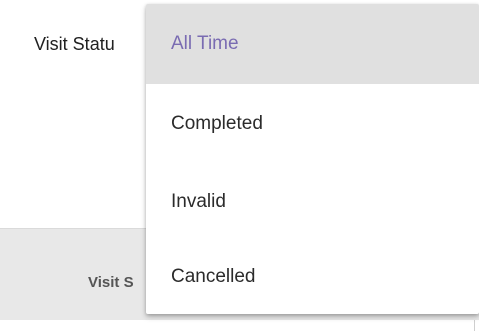 This screenshot has width=479, height=331. Describe the element at coordinates (111, 282) in the screenshot. I see `column-header-visit-status: Visit S` at that location.